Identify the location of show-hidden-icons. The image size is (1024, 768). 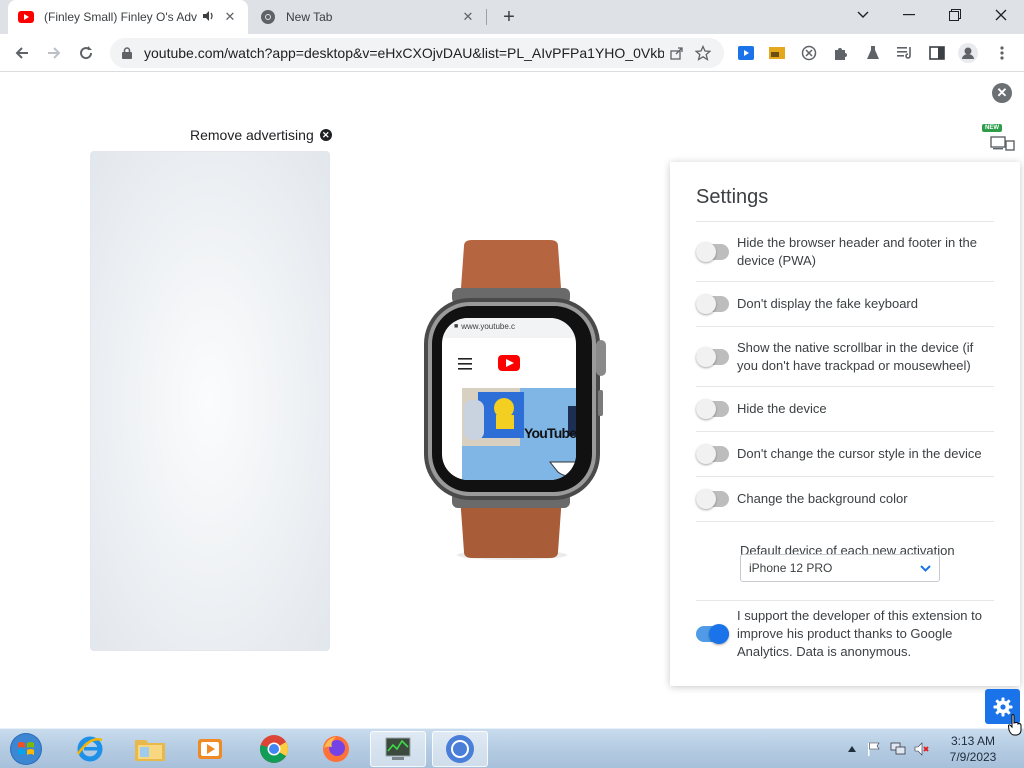
(852, 749).